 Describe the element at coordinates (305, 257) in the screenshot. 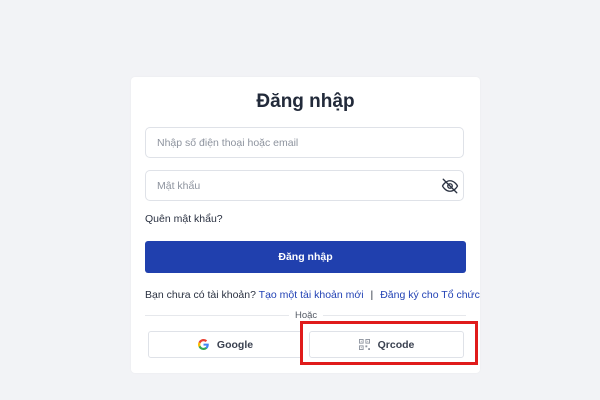

I see `login-button: Đăng nhập` at that location.